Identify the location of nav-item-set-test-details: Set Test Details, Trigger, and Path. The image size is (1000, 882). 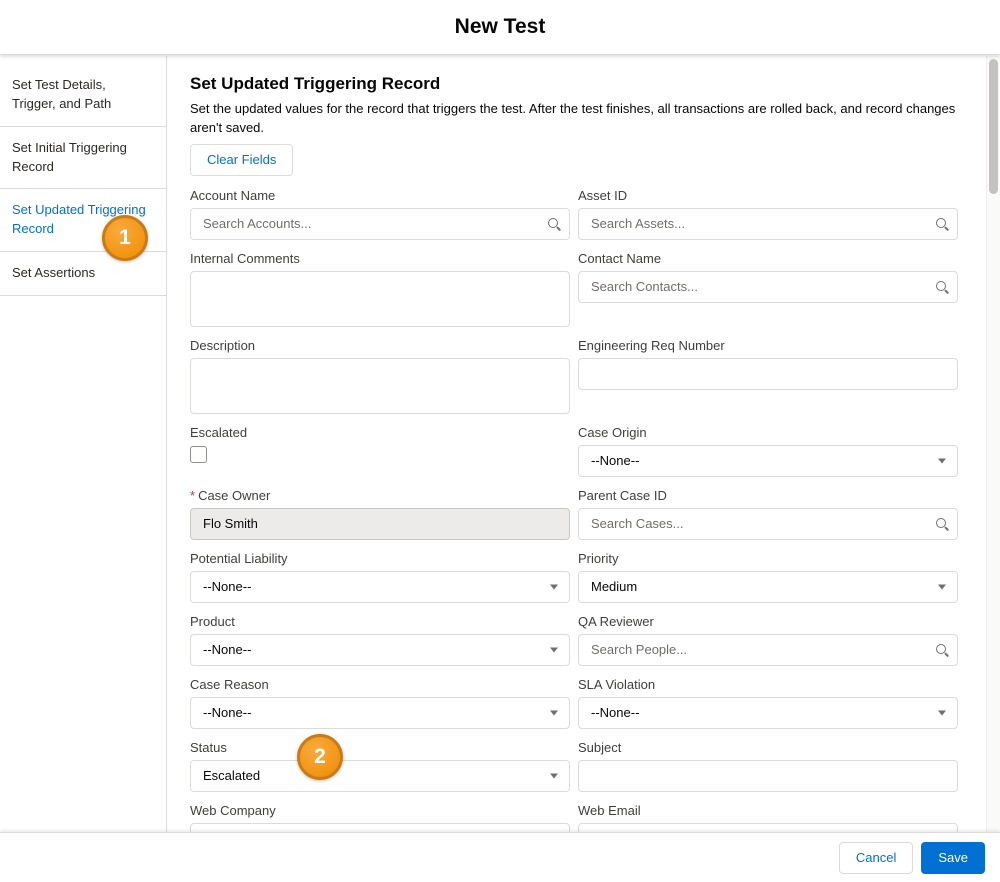
(83, 95).